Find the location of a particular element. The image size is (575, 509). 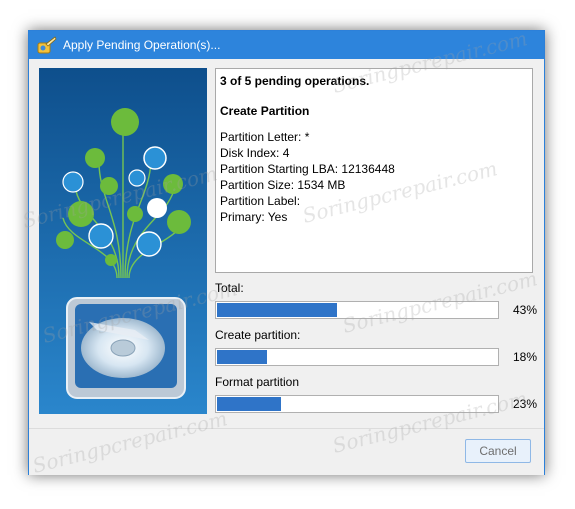

format-partition-progress-label: Format partition is located at coordinates (257, 382).